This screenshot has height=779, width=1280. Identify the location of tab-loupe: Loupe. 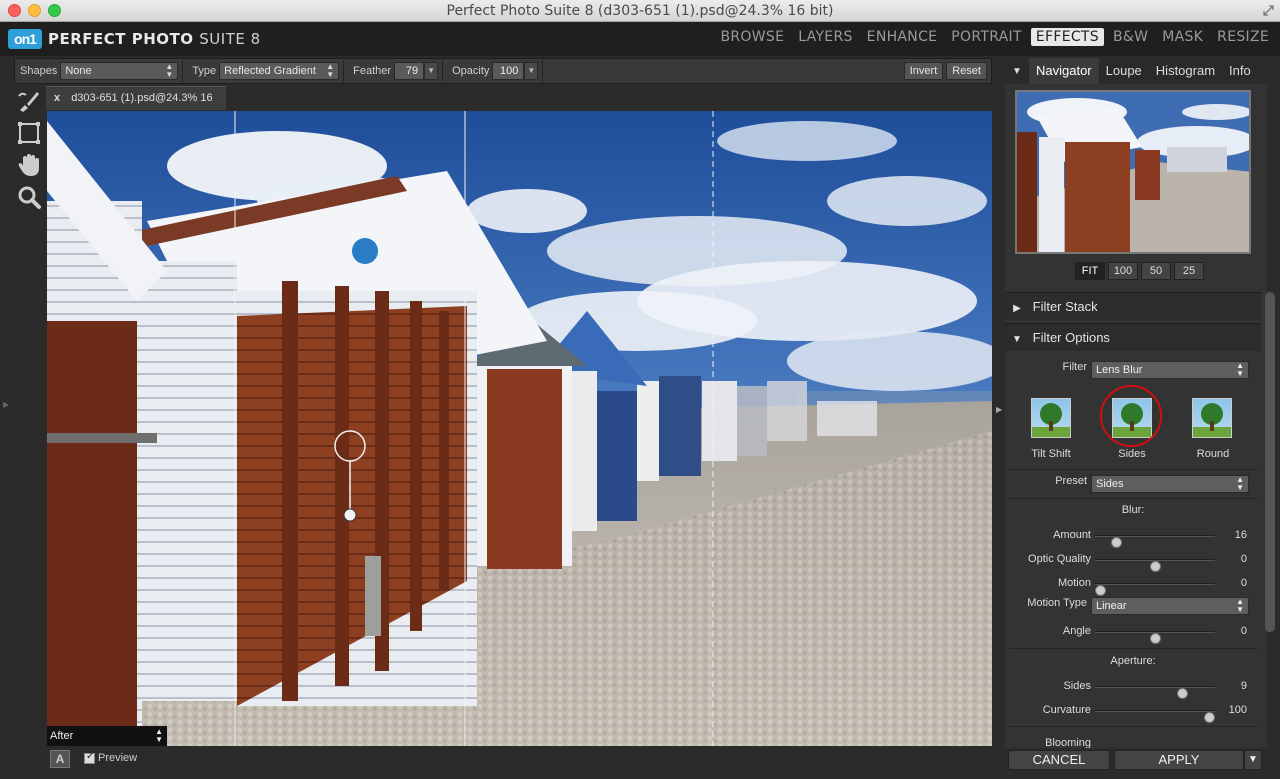
(1124, 71).